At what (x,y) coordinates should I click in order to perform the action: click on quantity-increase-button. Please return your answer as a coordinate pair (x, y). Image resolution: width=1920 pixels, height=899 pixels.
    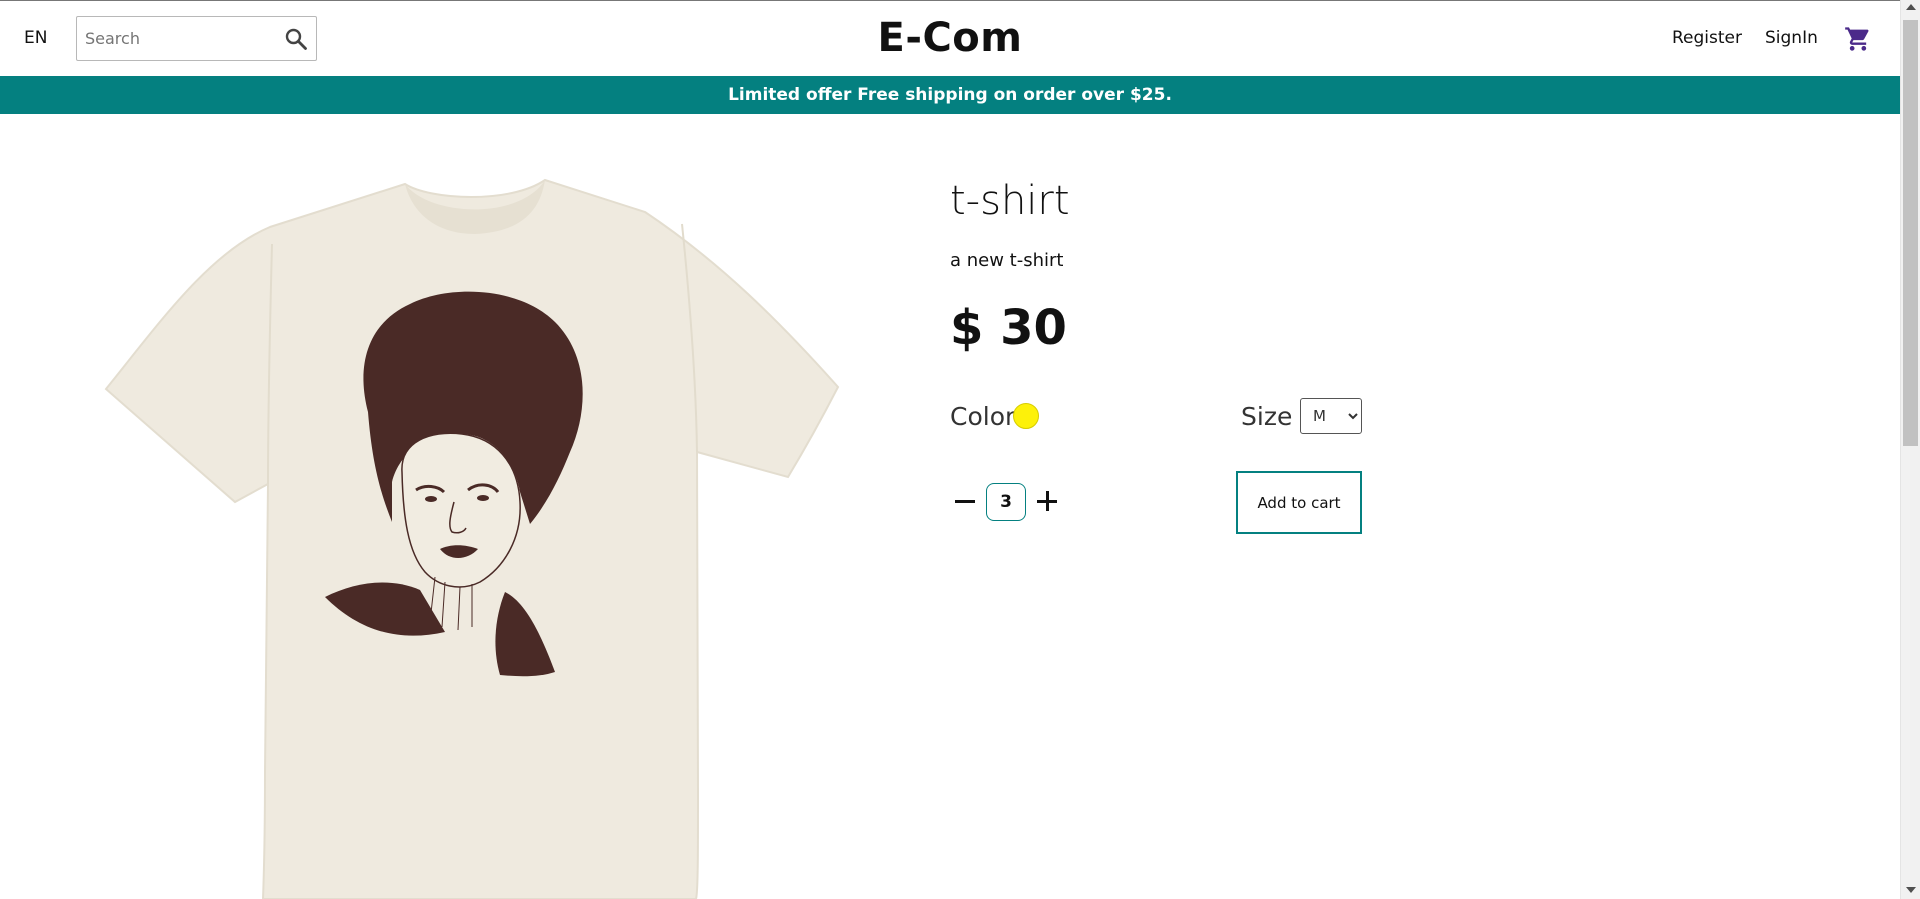
    Looking at the image, I should click on (1047, 501).